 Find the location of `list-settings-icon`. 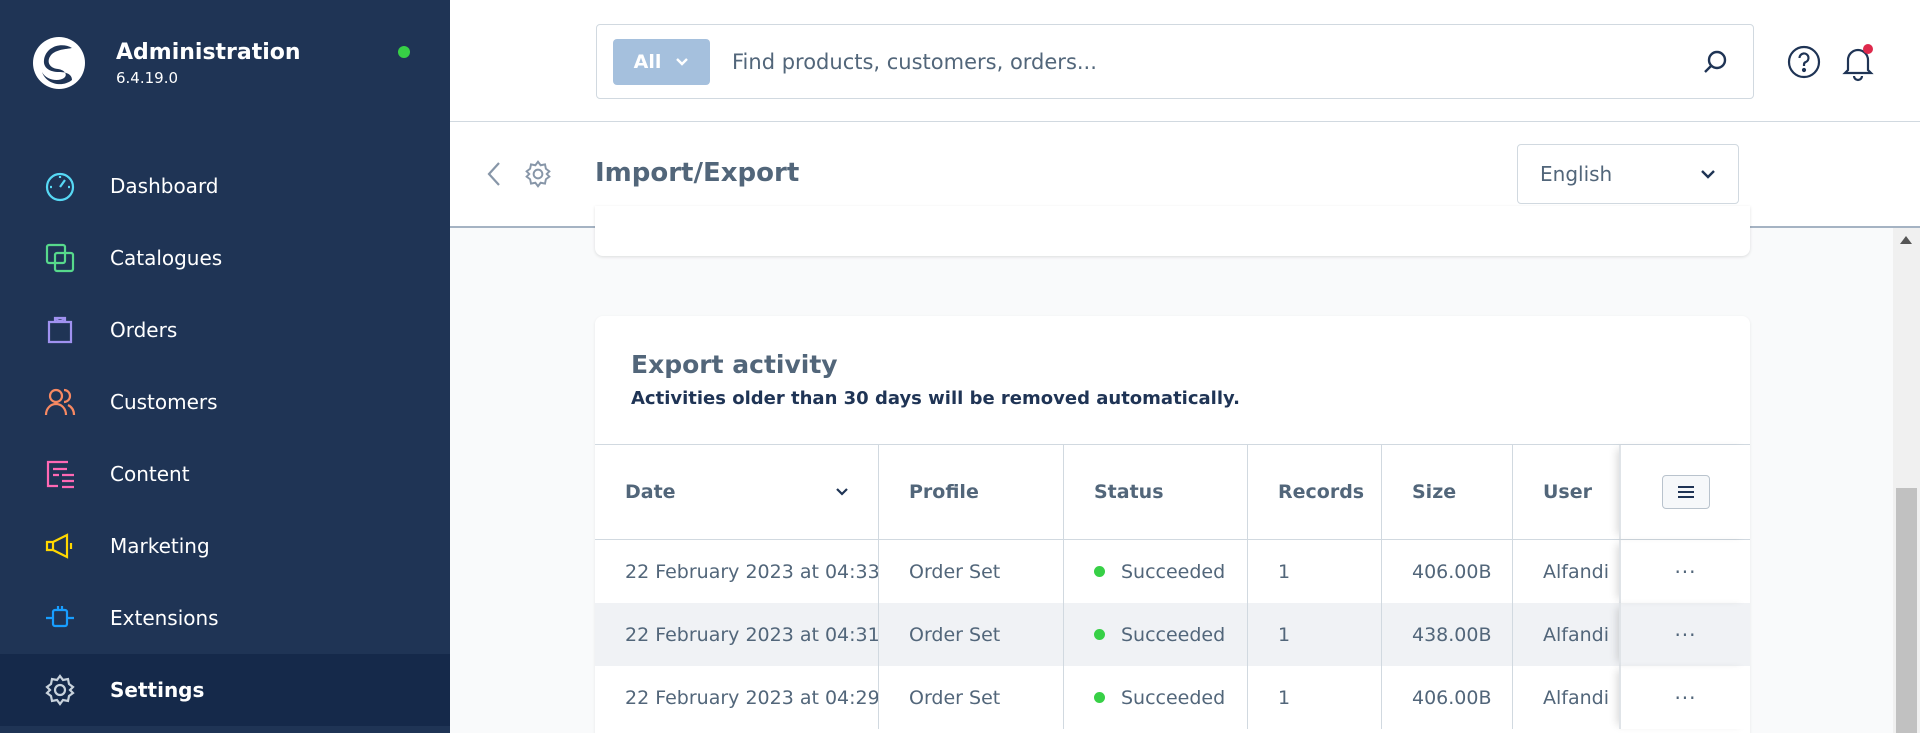

list-settings-icon is located at coordinates (1685, 492).